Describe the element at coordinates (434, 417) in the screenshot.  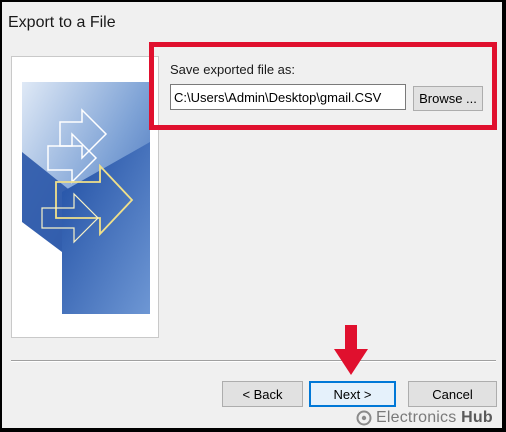
I see `watermark-text: Electronics Hub` at that location.